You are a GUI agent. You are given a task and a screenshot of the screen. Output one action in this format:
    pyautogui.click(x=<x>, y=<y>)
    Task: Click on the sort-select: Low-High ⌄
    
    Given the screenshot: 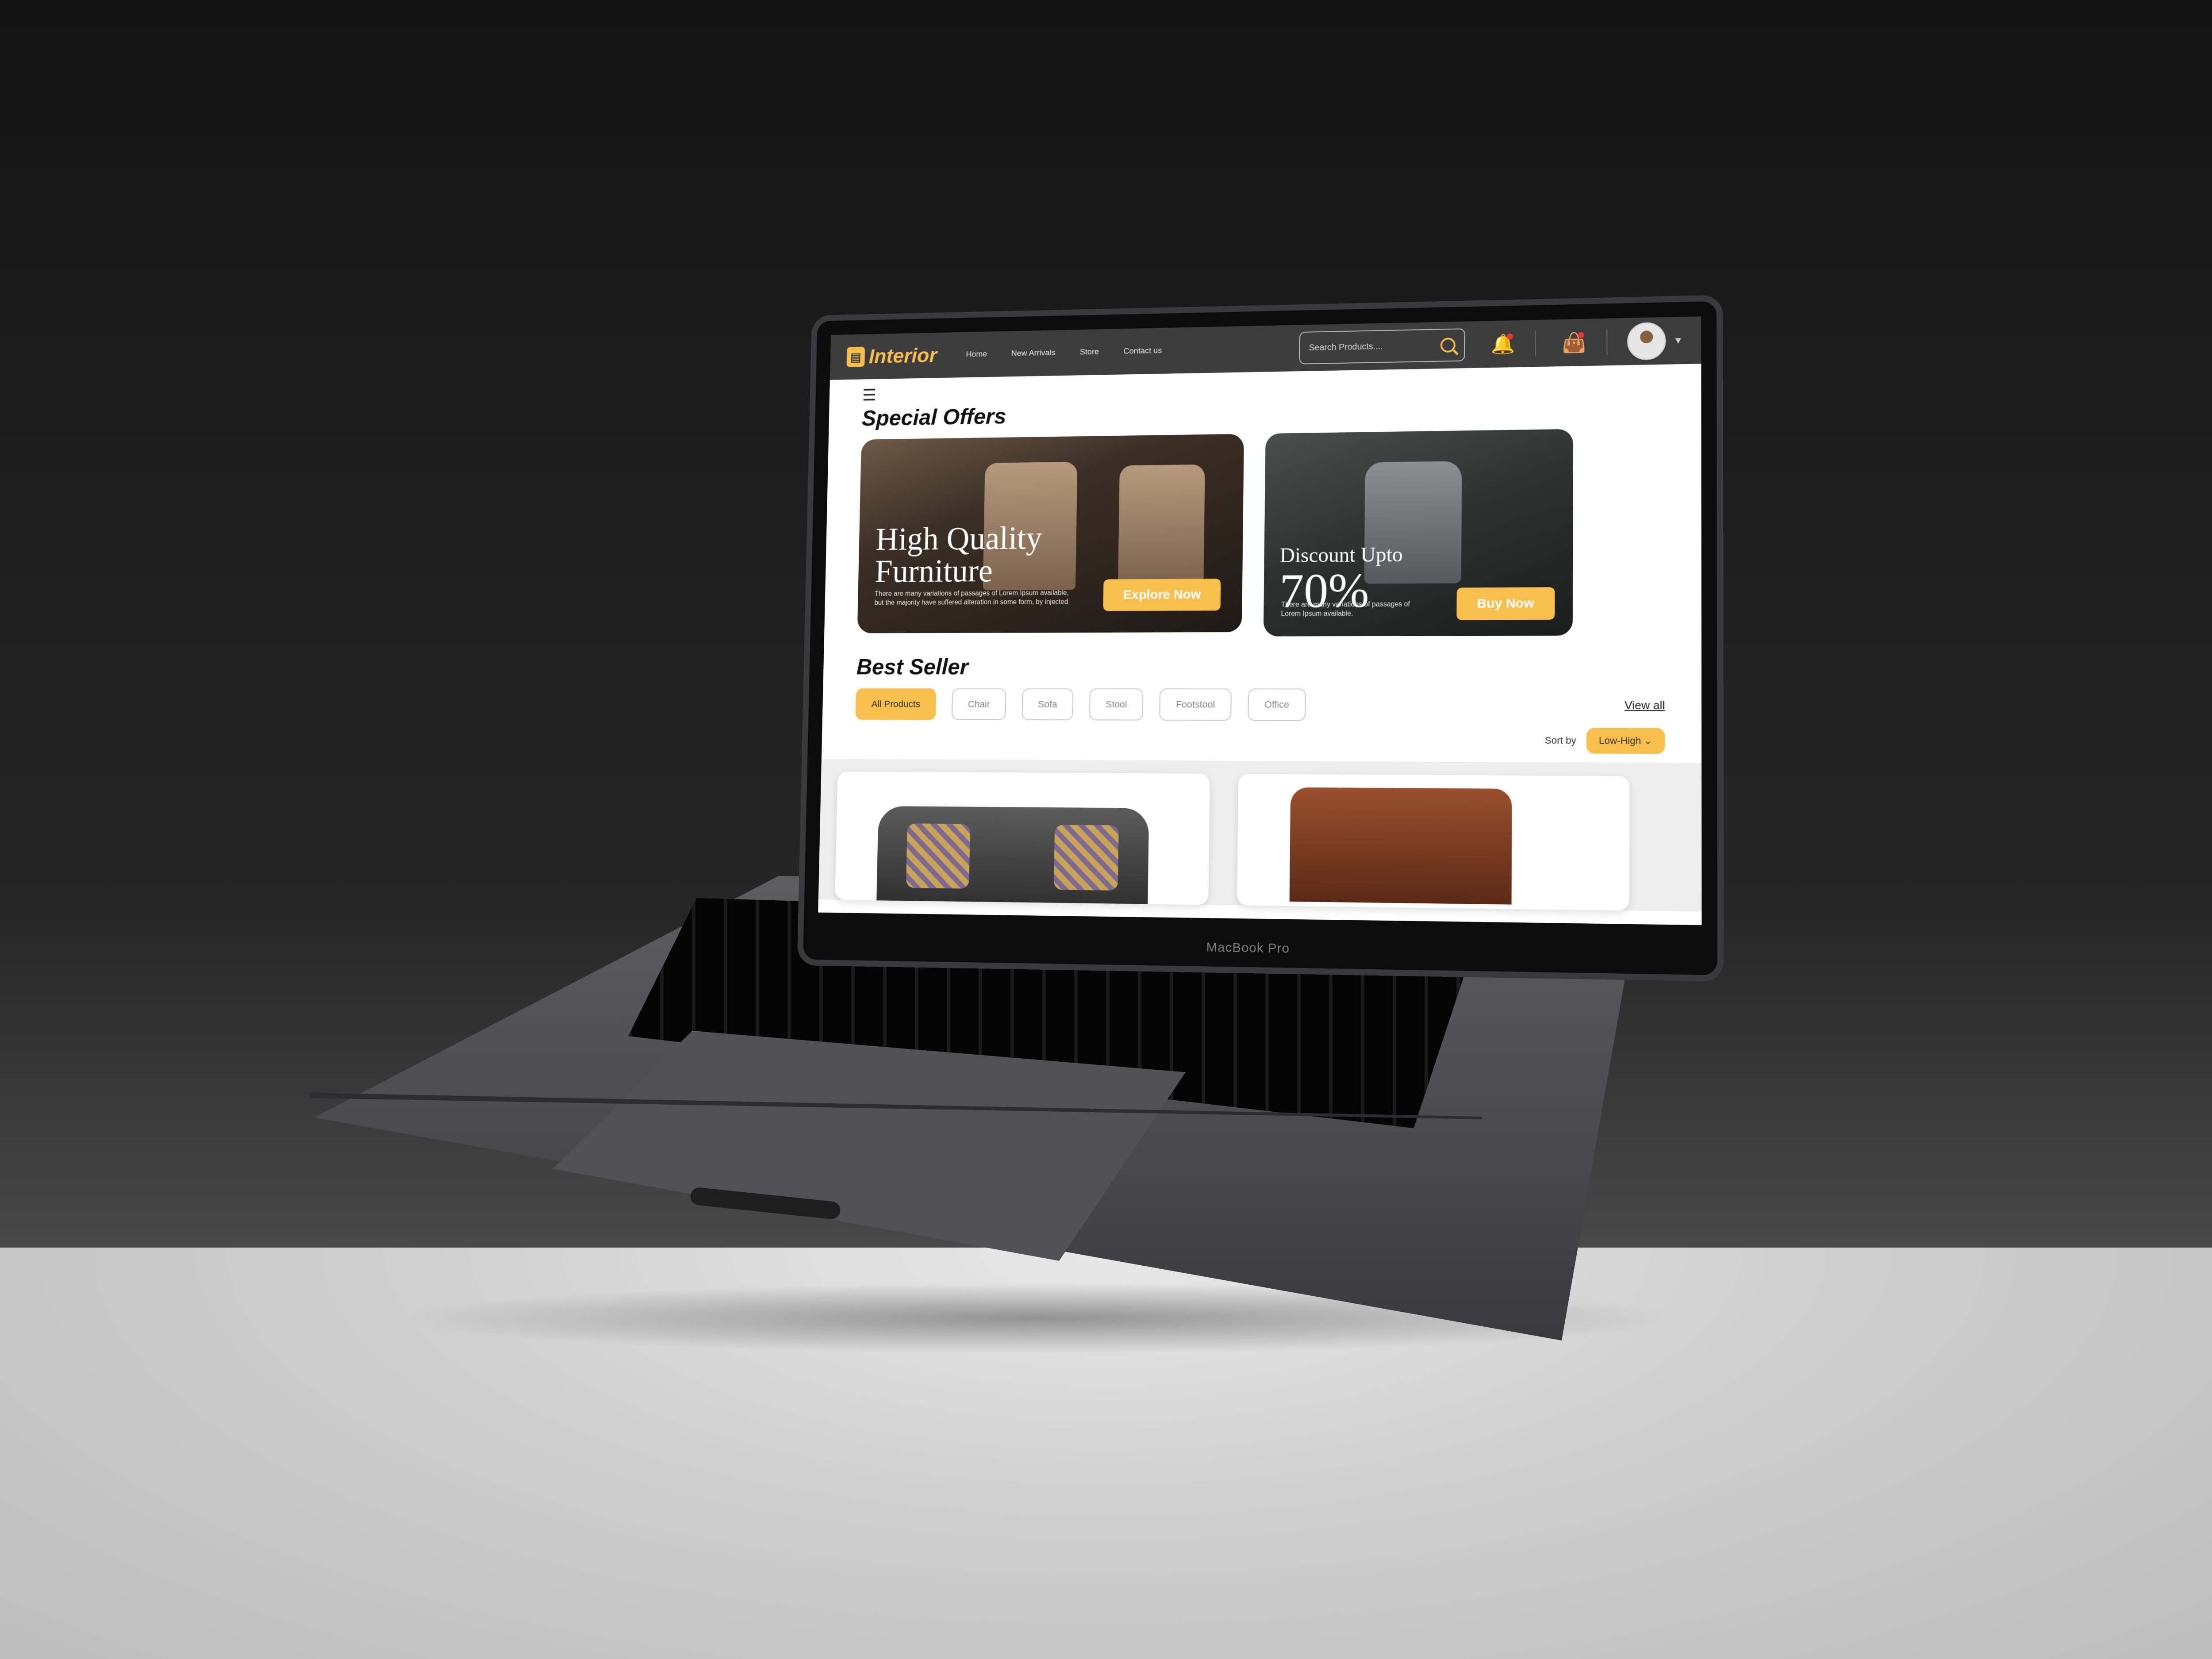 What is the action you would take?
    pyautogui.click(x=1626, y=741)
    